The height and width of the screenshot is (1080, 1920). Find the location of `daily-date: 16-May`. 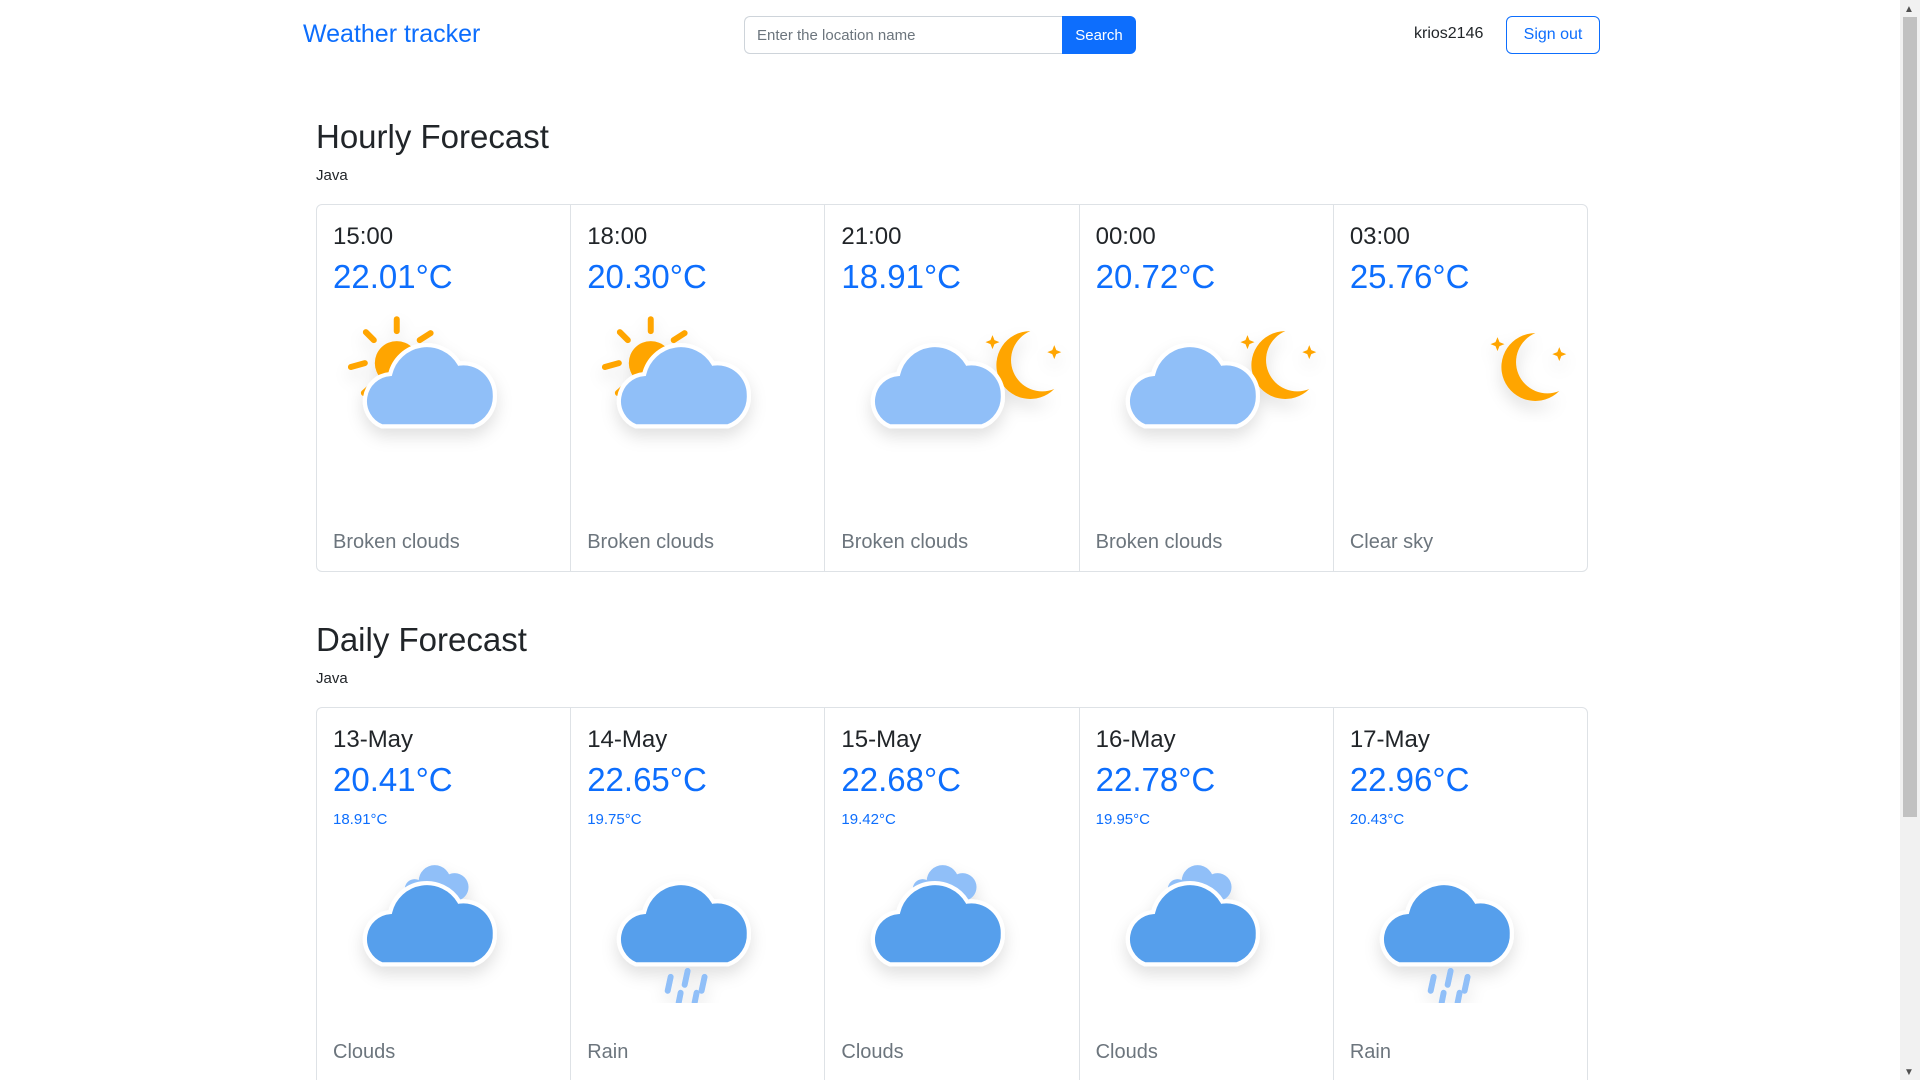

daily-date: 16-May is located at coordinates (1135, 739).